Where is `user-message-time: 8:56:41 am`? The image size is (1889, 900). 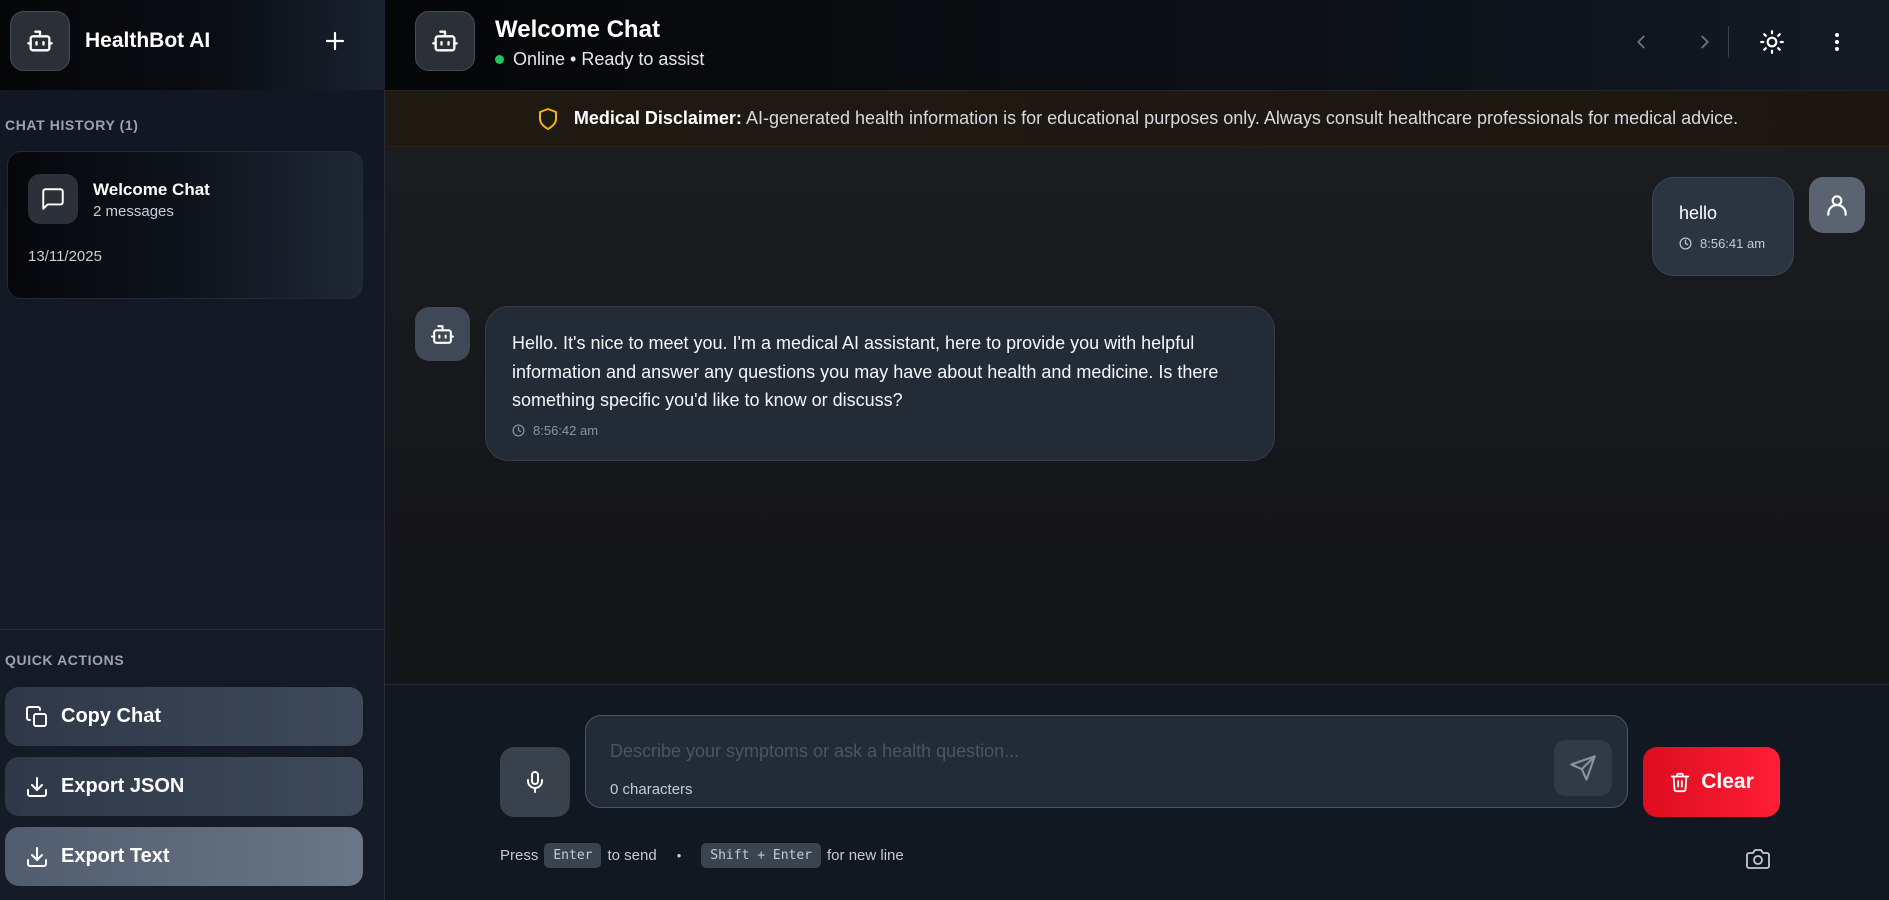
user-message-time: 8:56:41 am is located at coordinates (1722, 243).